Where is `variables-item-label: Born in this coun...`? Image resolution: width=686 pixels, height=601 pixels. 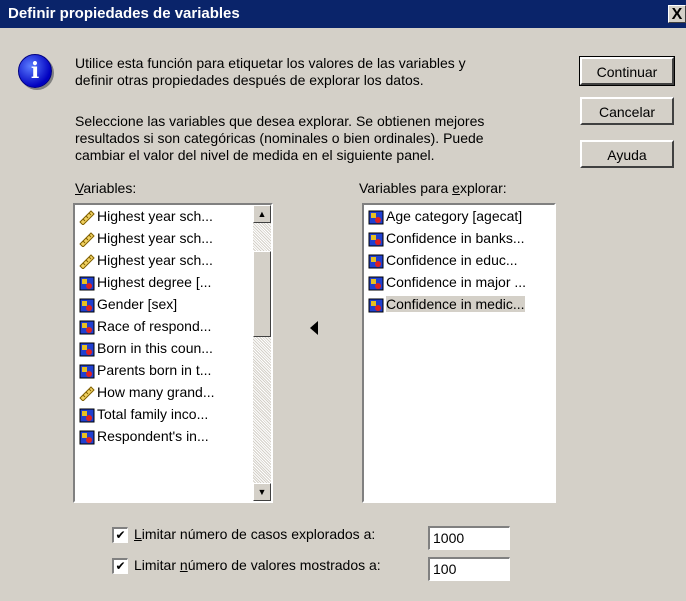 variables-item-label: Born in this coun... is located at coordinates (155, 348).